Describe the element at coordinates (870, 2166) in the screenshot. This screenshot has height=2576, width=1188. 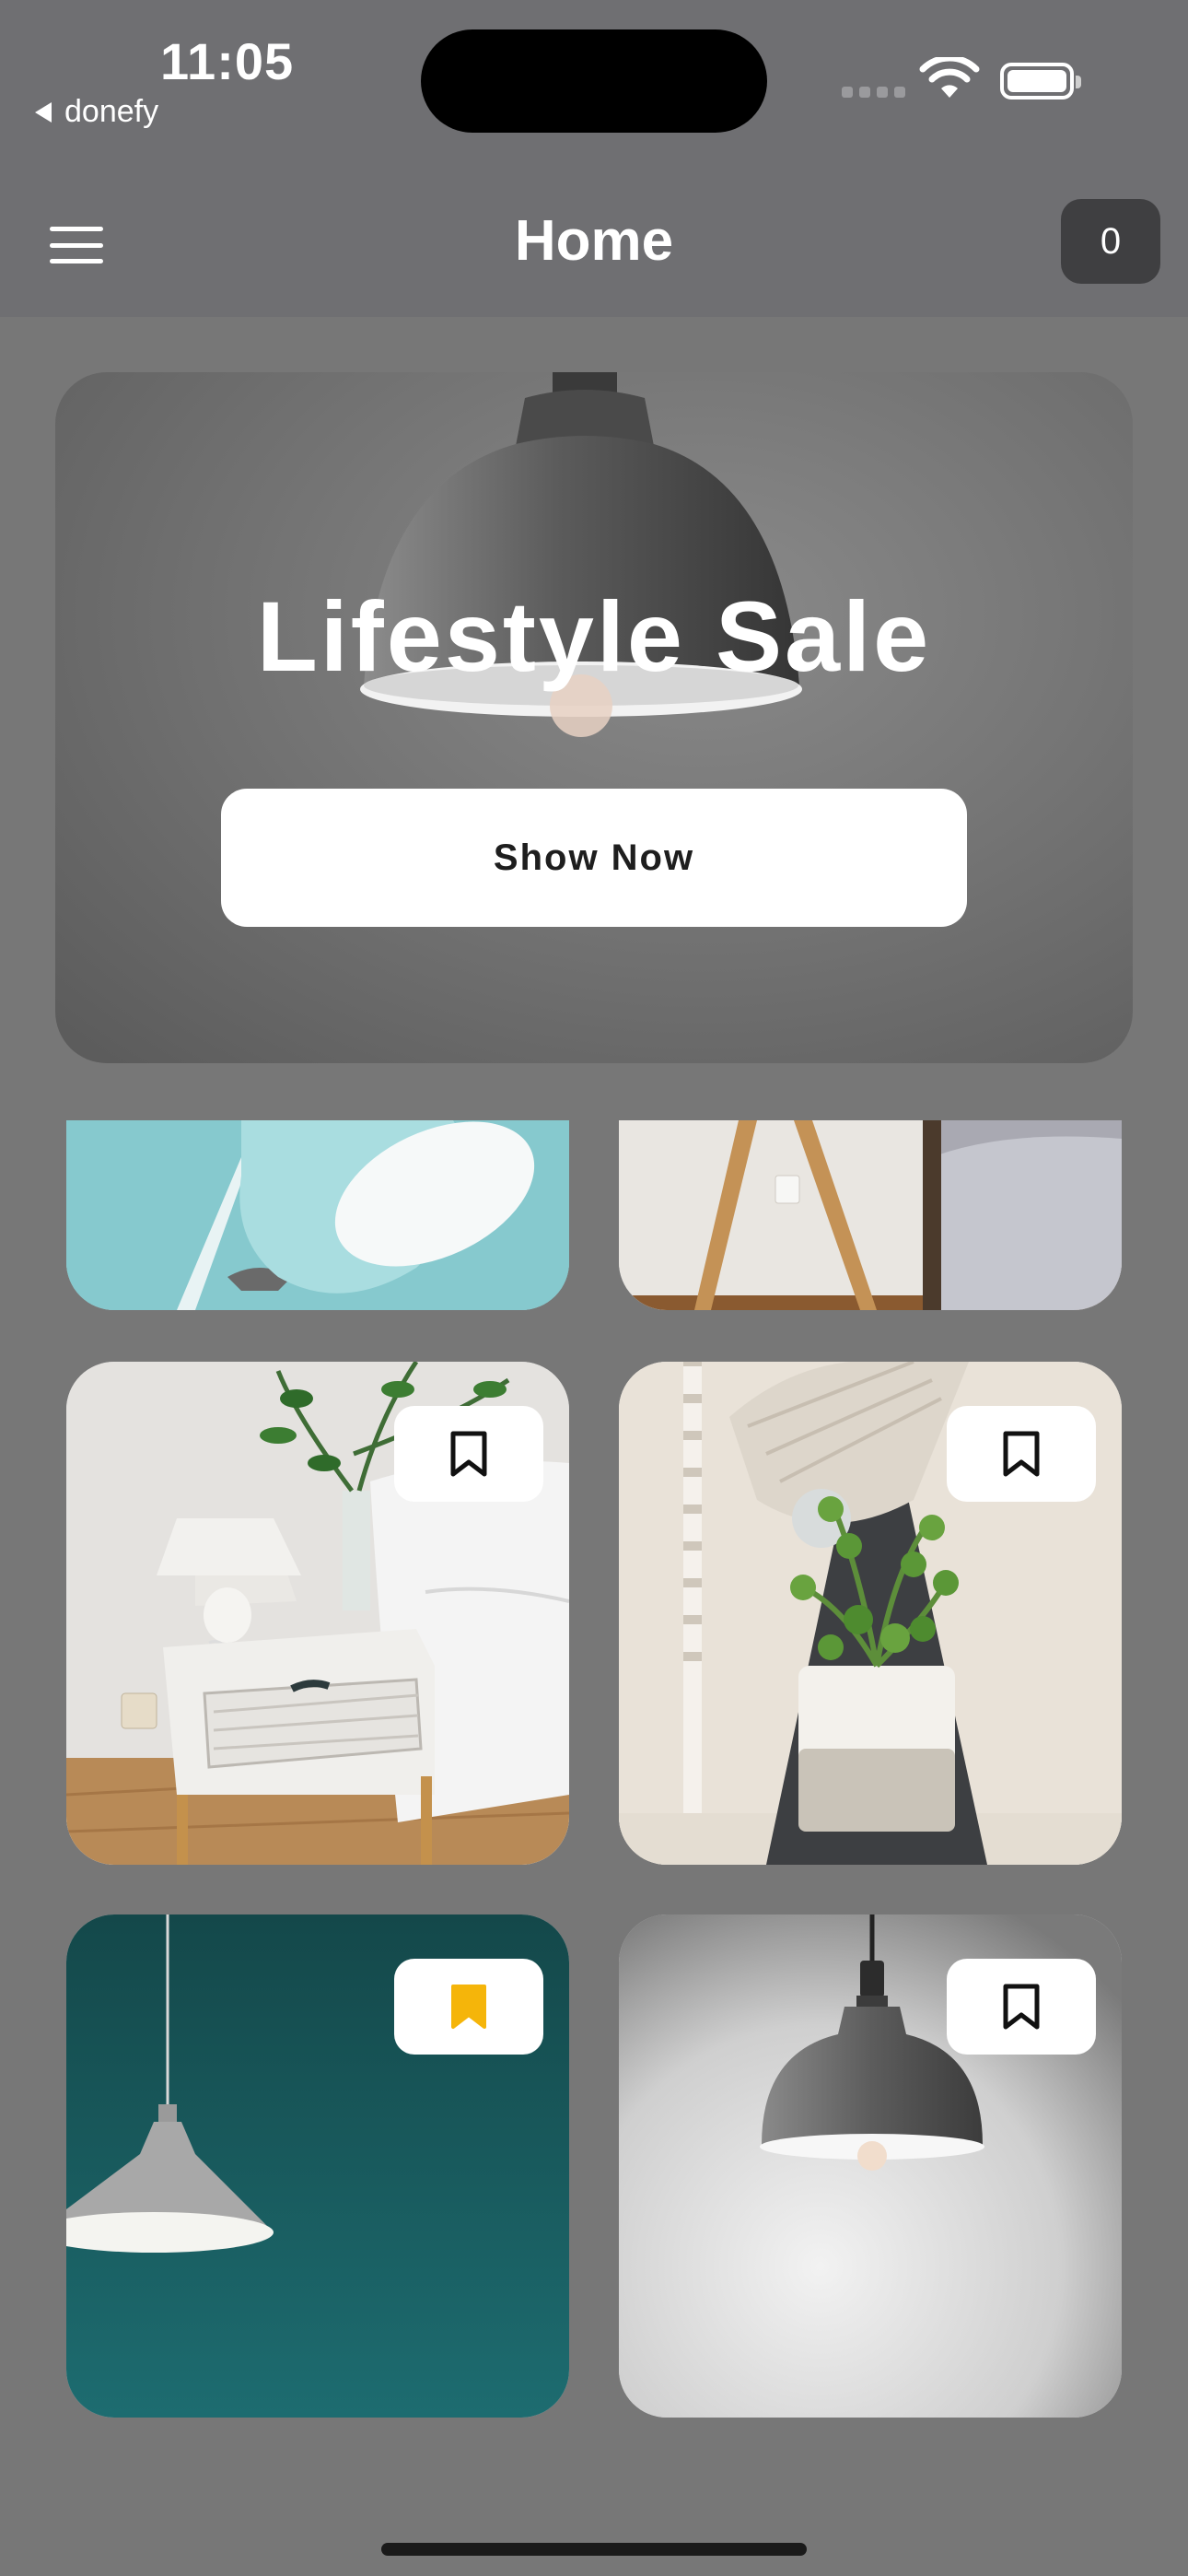
I see `product-card-dark-pendant` at that location.